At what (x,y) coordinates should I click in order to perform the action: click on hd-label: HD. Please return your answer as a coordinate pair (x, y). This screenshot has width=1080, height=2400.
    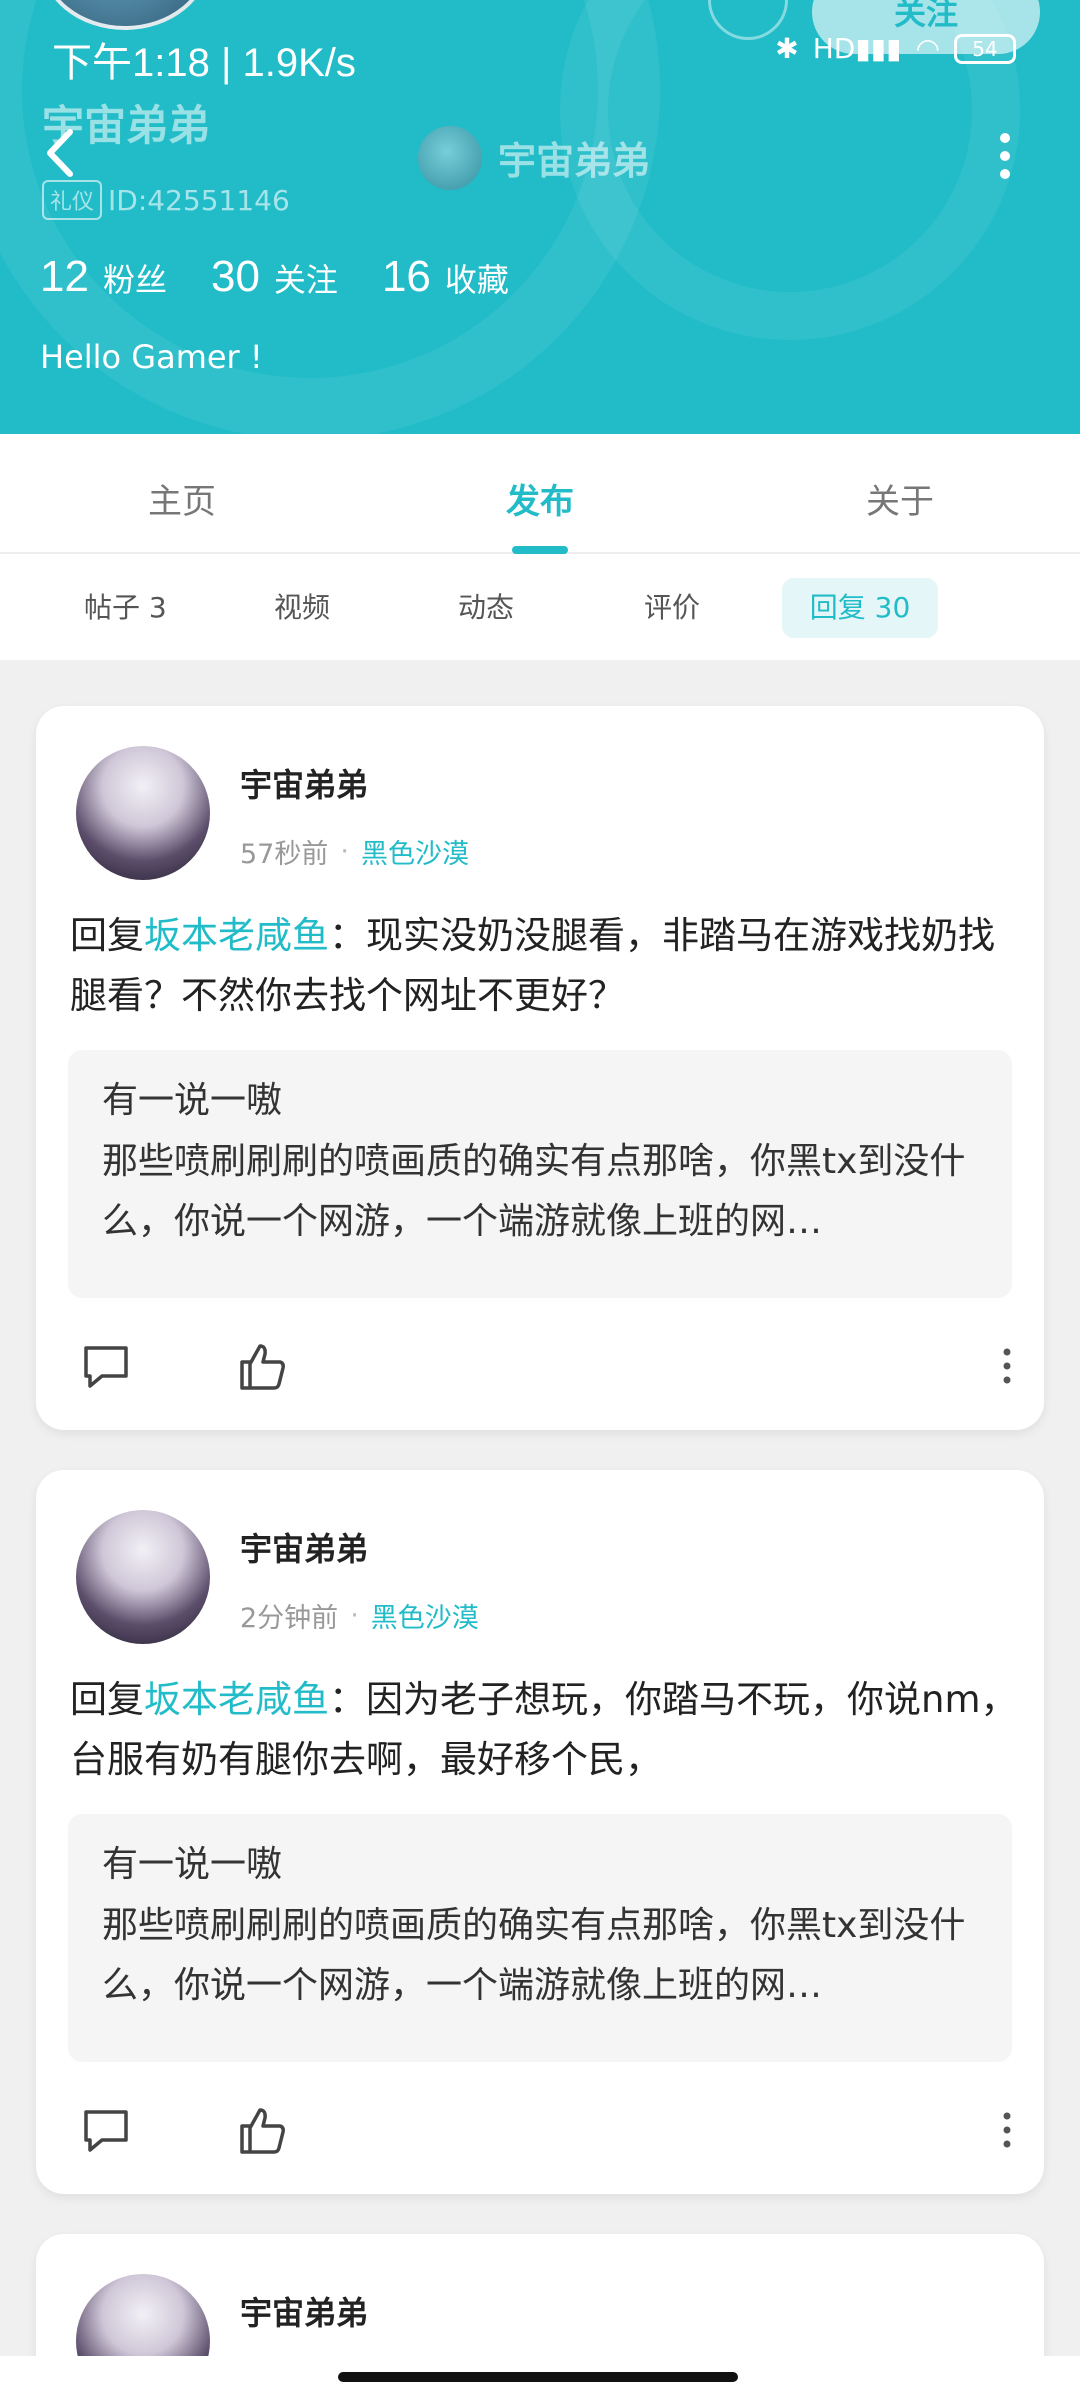
    Looking at the image, I should click on (834, 48).